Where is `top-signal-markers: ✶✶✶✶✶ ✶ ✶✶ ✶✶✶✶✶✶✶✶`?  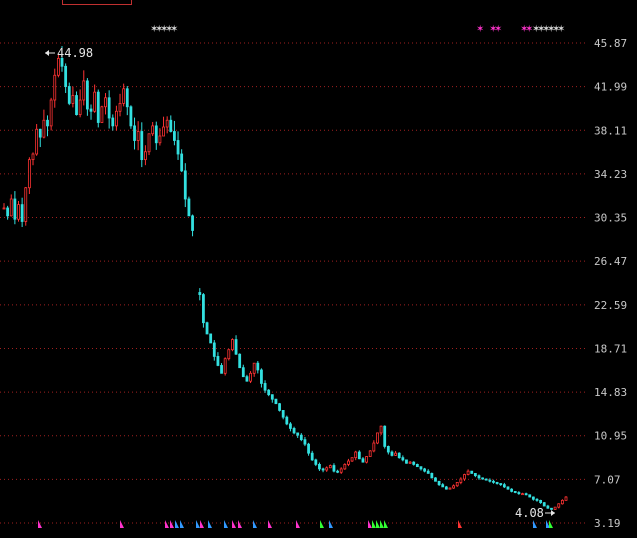
top-signal-markers: ✶✶✶✶✶ ✶ ✶✶ ✶✶✶✶✶✶✶✶ is located at coordinates (357, 29).